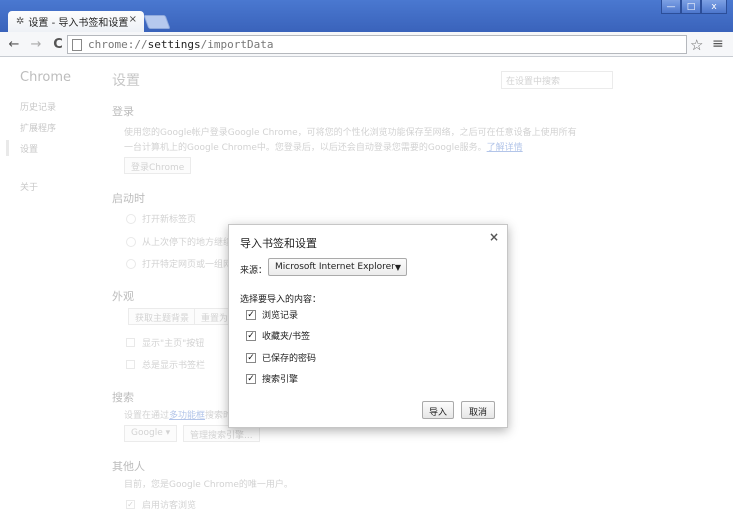  I want to click on gear-icon: ✲, so click(20, 21).